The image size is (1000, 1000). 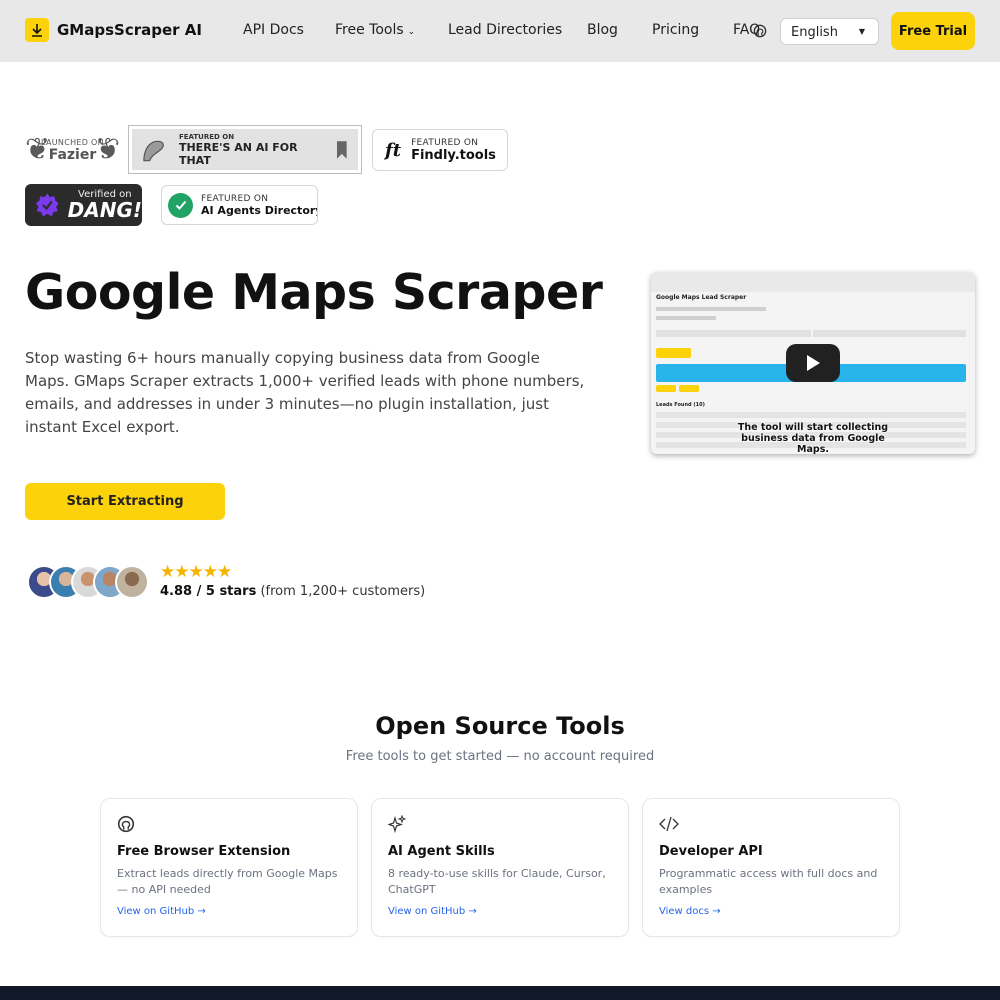 I want to click on badge-theres-an-ai: FEATURED ON THERE'S AN AI FOR THAT, so click(x=245, y=149).